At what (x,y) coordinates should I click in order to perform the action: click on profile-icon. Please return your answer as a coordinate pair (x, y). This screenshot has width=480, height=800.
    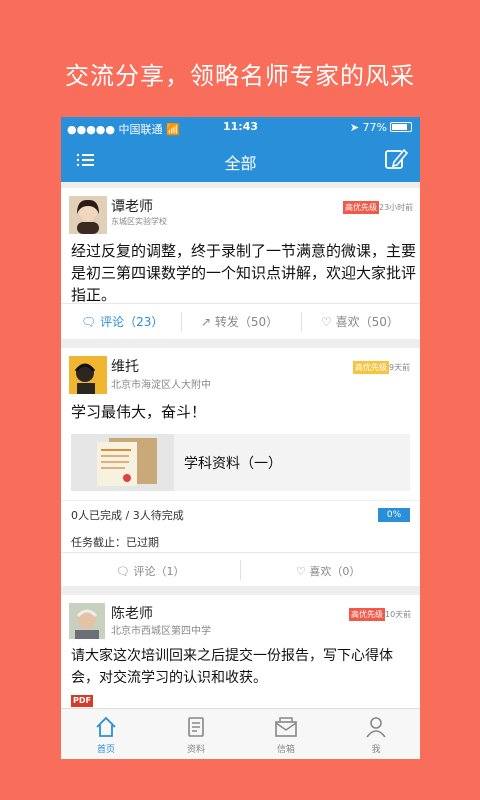
    Looking at the image, I should click on (376, 727).